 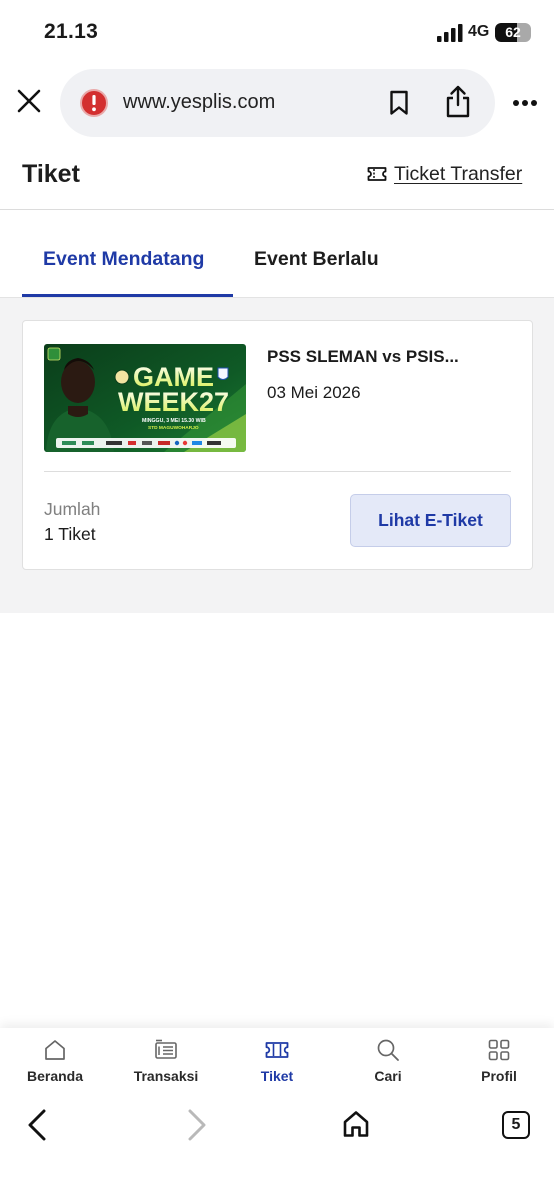 I want to click on url-text: www.yesplis.com, so click(x=199, y=102).